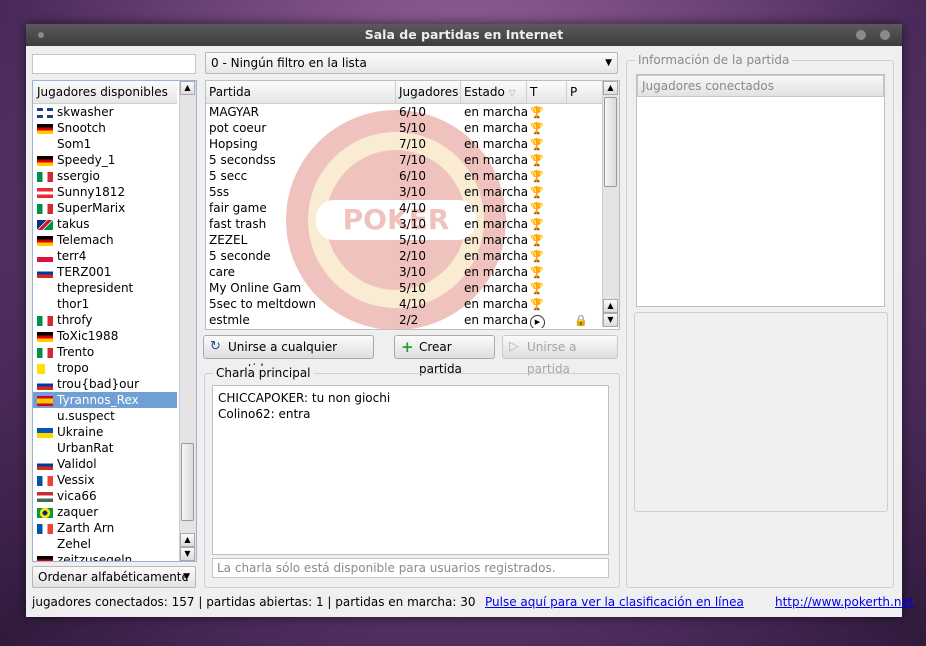 Image resolution: width=926 pixels, height=646 pixels. I want to click on player-name: ToXic1988, so click(88, 336).